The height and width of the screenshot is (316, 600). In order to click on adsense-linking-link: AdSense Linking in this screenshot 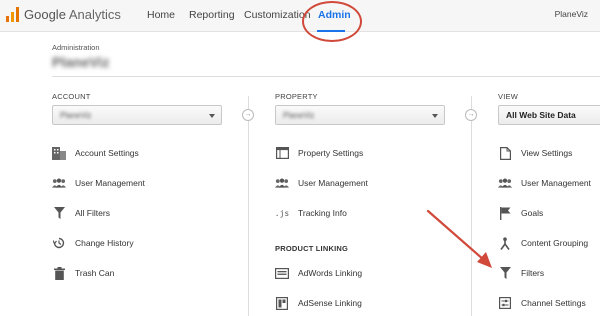, I will do `click(318, 303)`.